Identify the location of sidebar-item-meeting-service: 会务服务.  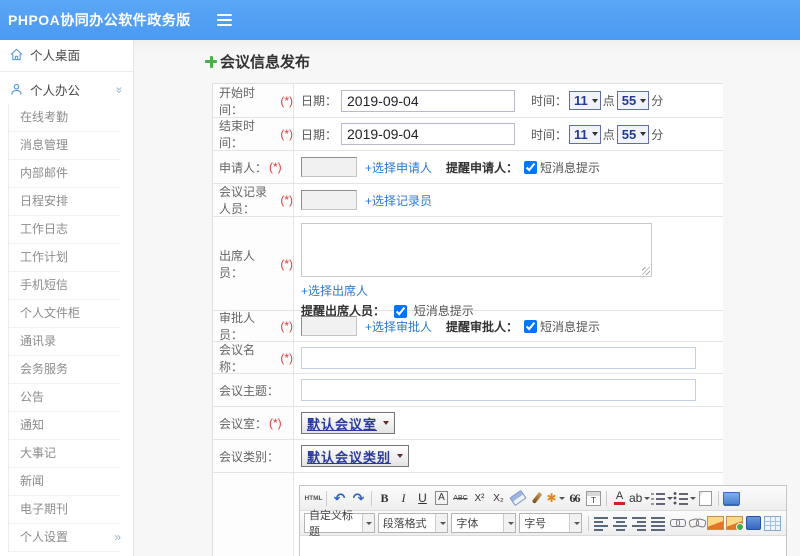
(65, 370).